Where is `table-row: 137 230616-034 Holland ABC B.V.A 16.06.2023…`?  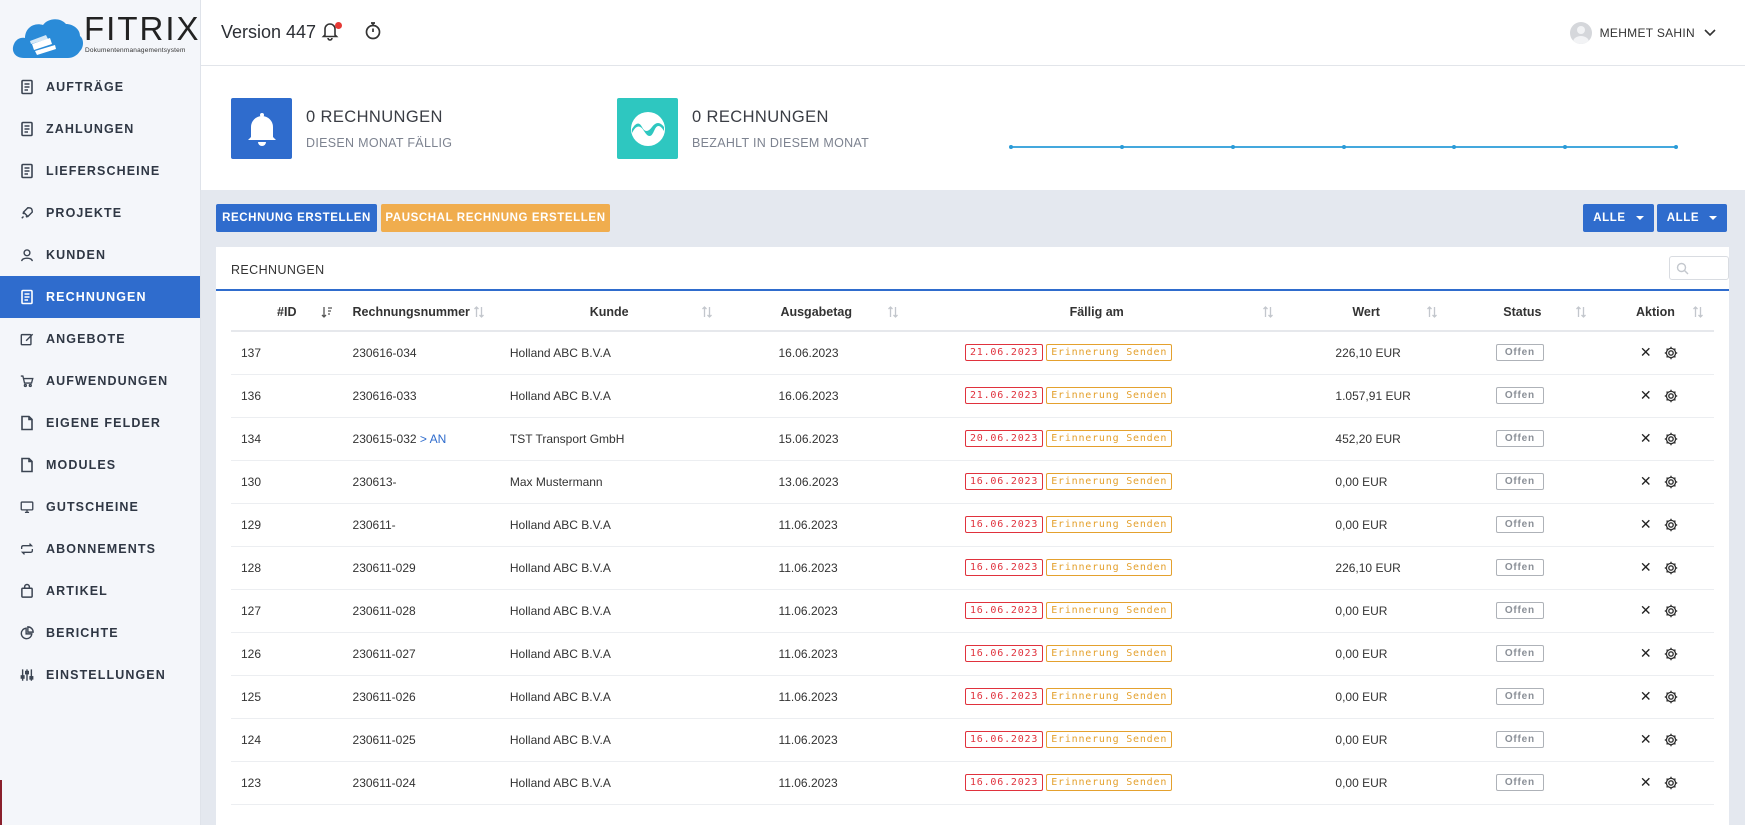 table-row: 137 230616-034 Holland ABC B.V.A 16.06.2023… is located at coordinates (972, 353).